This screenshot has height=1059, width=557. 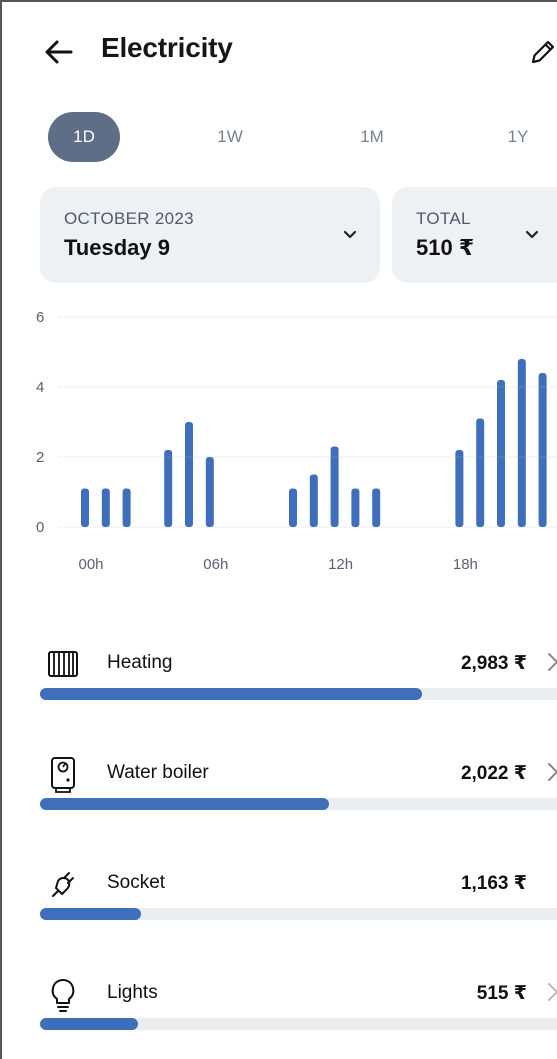 What do you see at coordinates (140, 662) in the screenshot?
I see `category-name: Heating` at bounding box center [140, 662].